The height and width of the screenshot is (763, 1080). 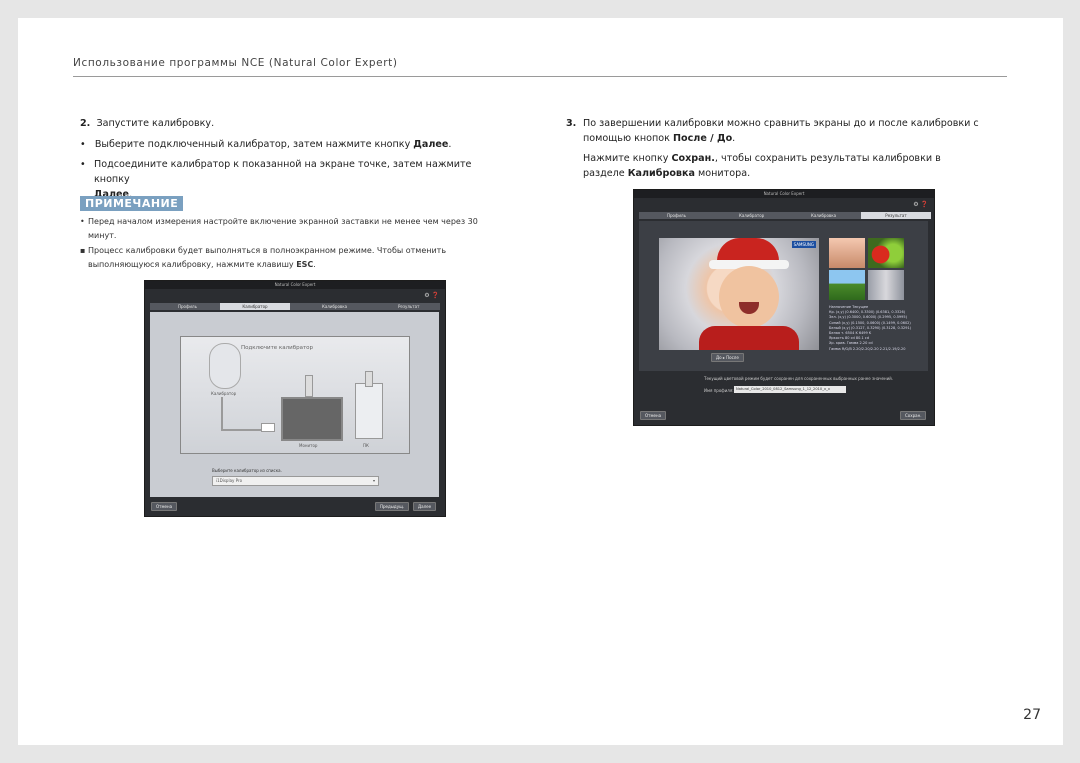 What do you see at coordinates (886, 253) in the screenshot?
I see `thumbnail-apples` at bounding box center [886, 253].